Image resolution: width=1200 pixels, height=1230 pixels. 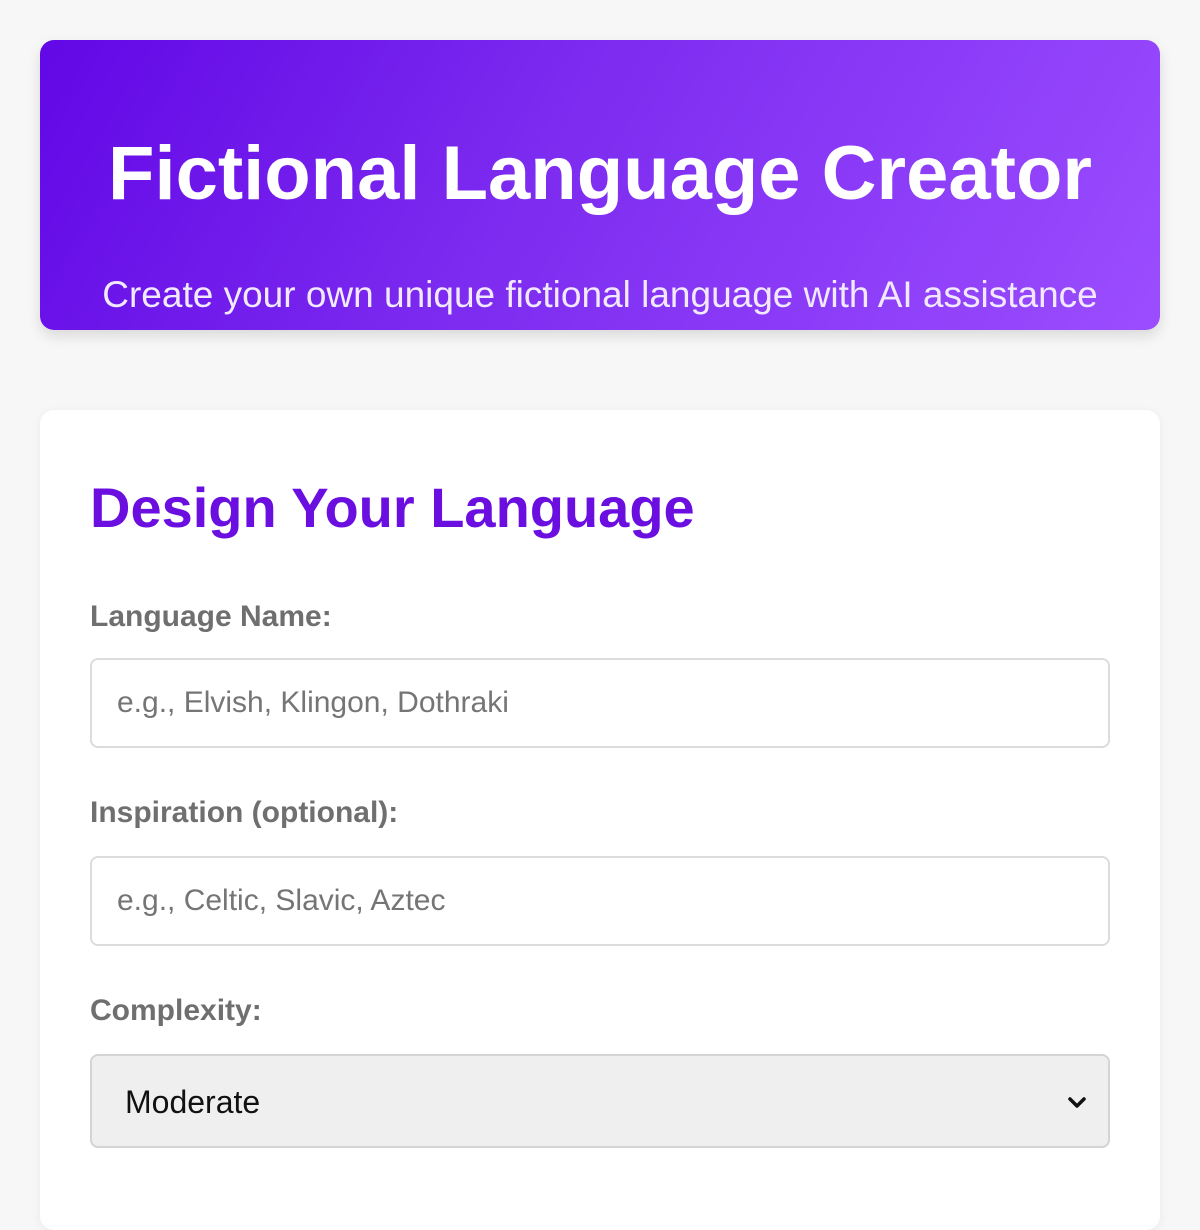 I want to click on language-name-input, so click(x=600, y=703).